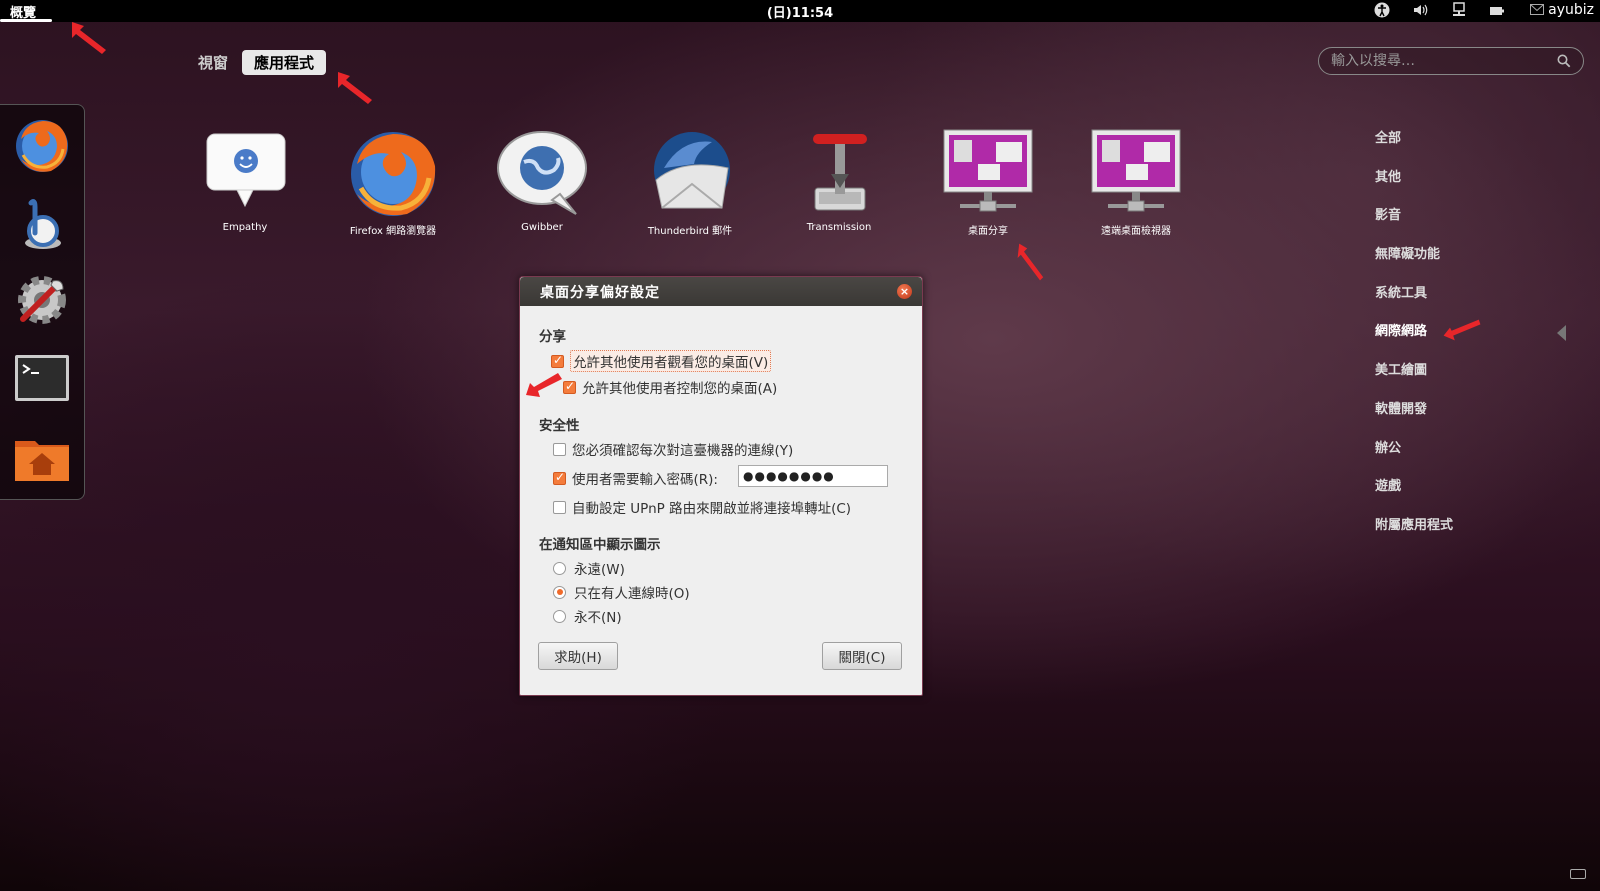  What do you see at coordinates (600, 545) in the screenshot?
I see `notification-section-title: 在通知區中顯示圖示` at bounding box center [600, 545].